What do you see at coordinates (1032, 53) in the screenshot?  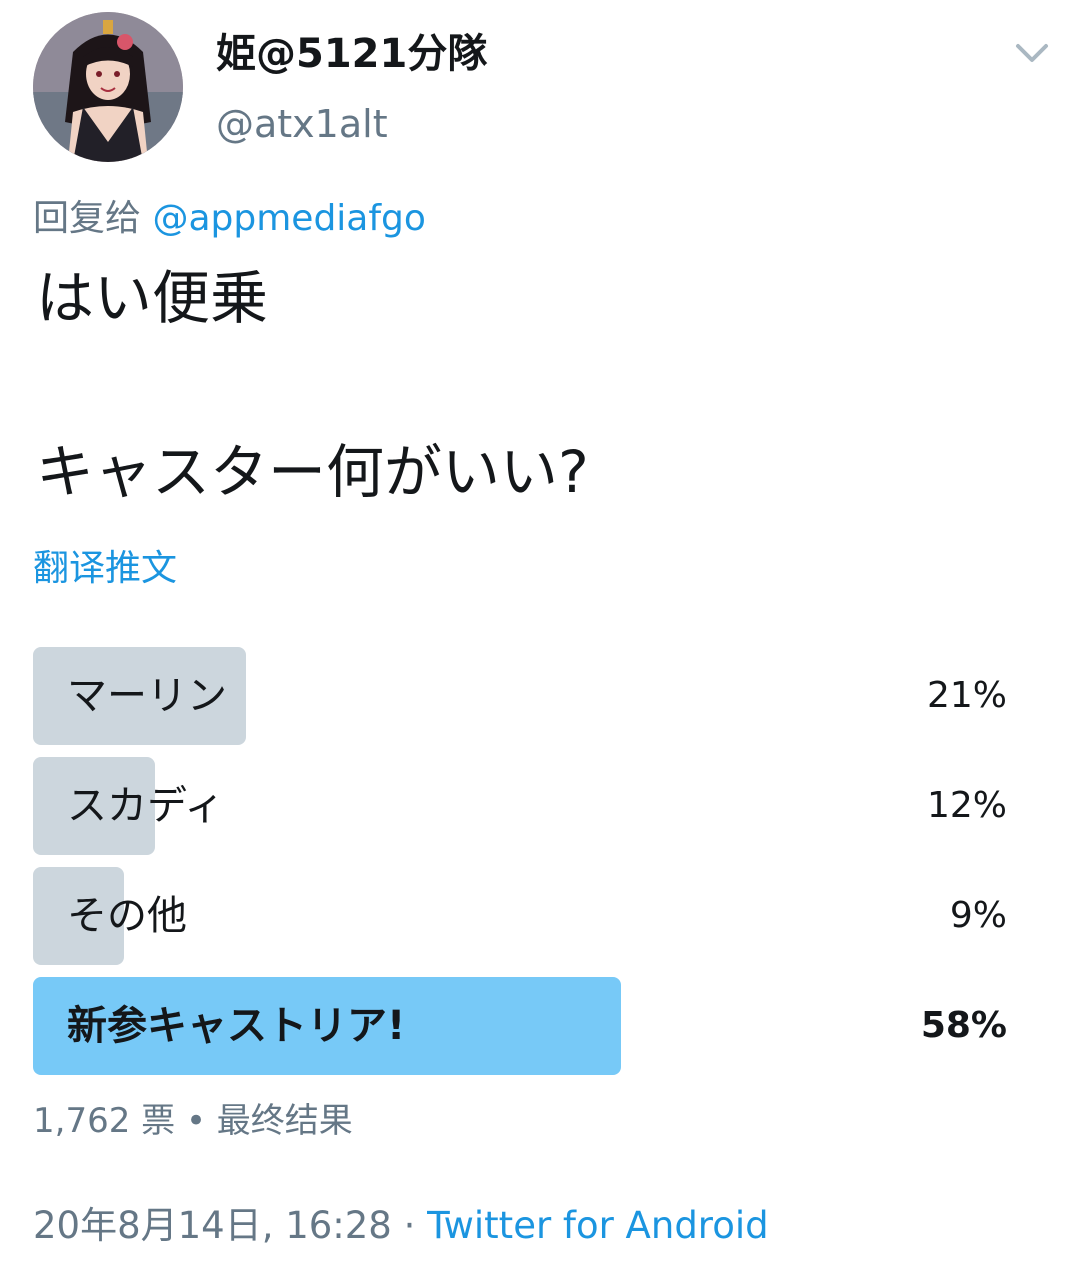 I see `chevron-down-icon` at bounding box center [1032, 53].